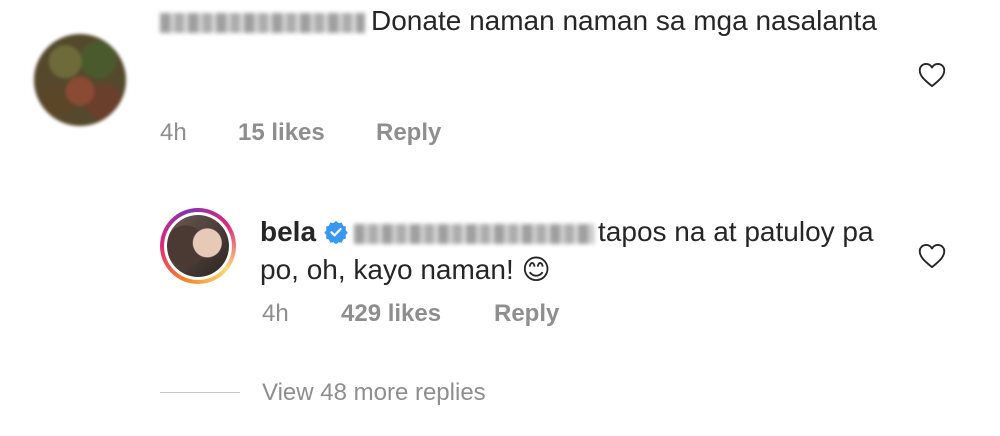 This screenshot has width=1000, height=436. Describe the element at coordinates (281, 133) in the screenshot. I see `comment-likes: 15 likes` at that location.